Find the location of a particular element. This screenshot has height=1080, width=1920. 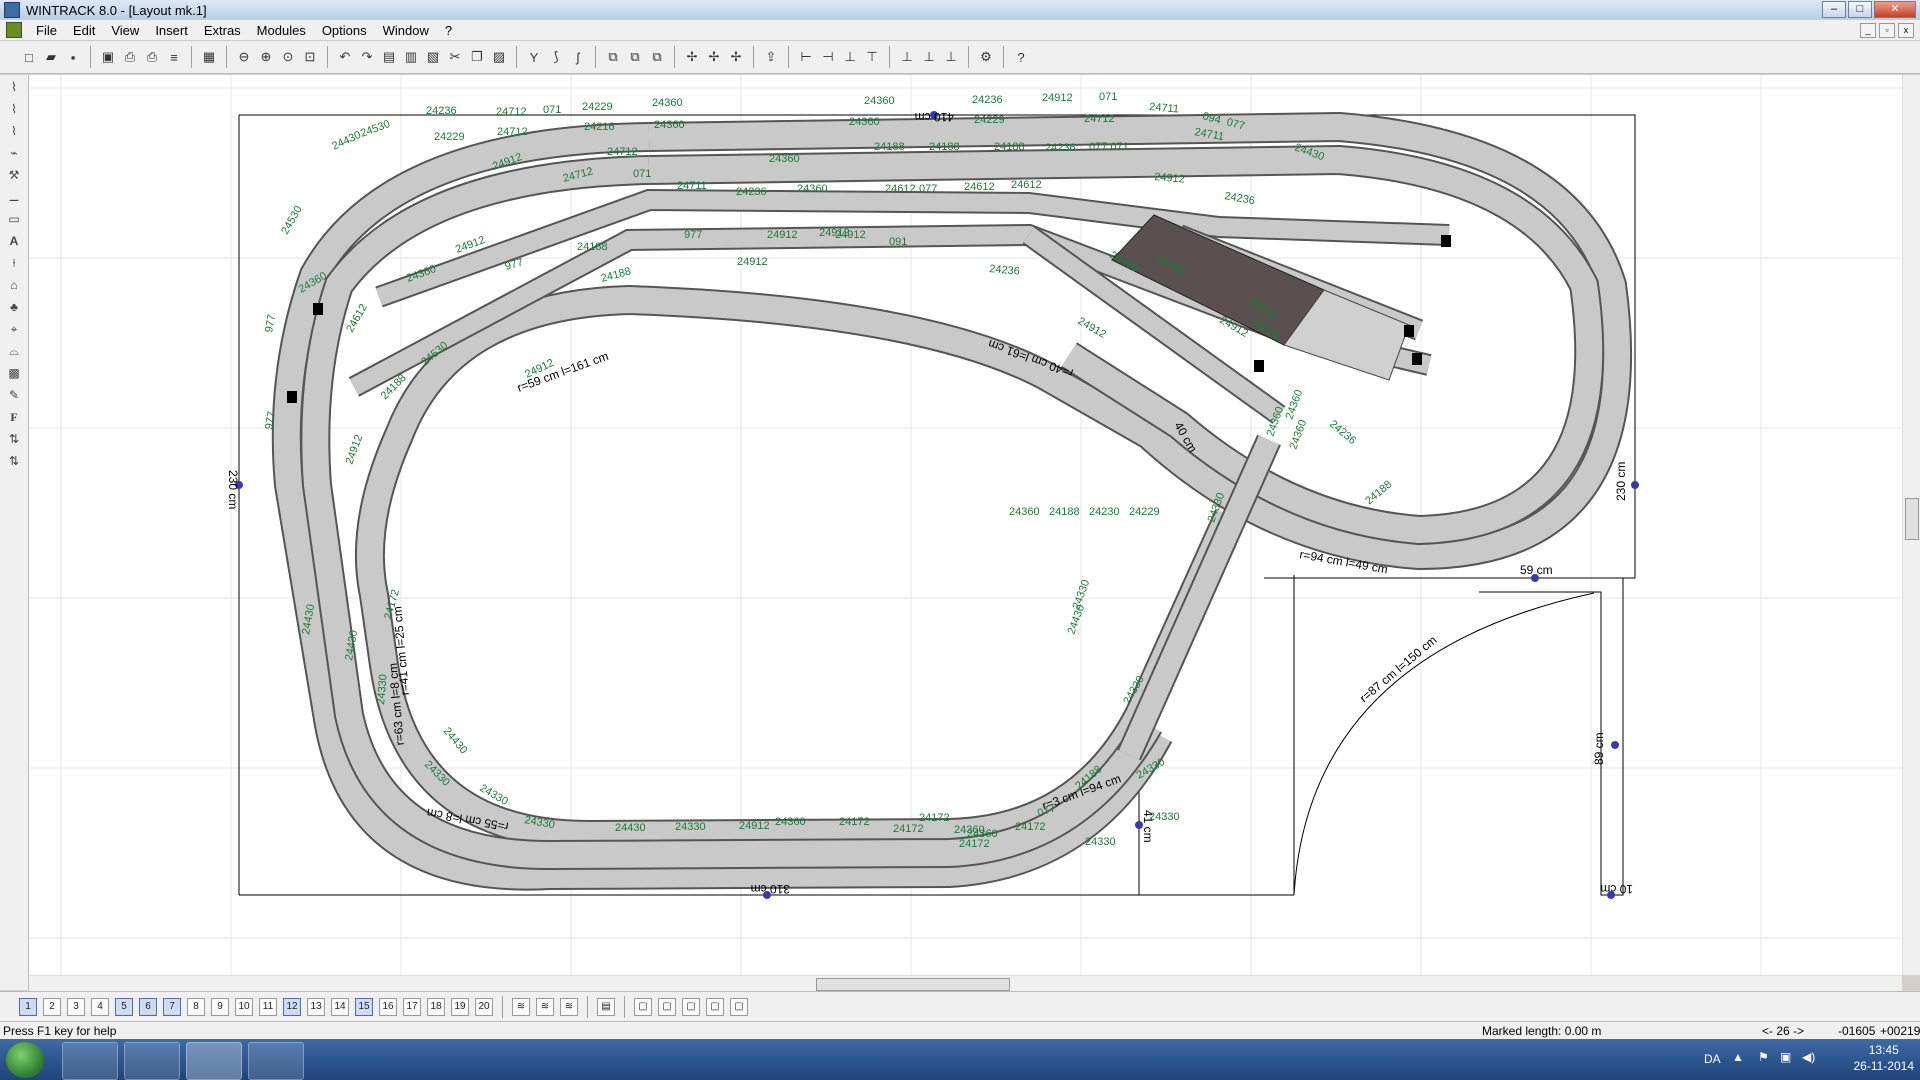

preview-icon: ▣ is located at coordinates (108, 57).